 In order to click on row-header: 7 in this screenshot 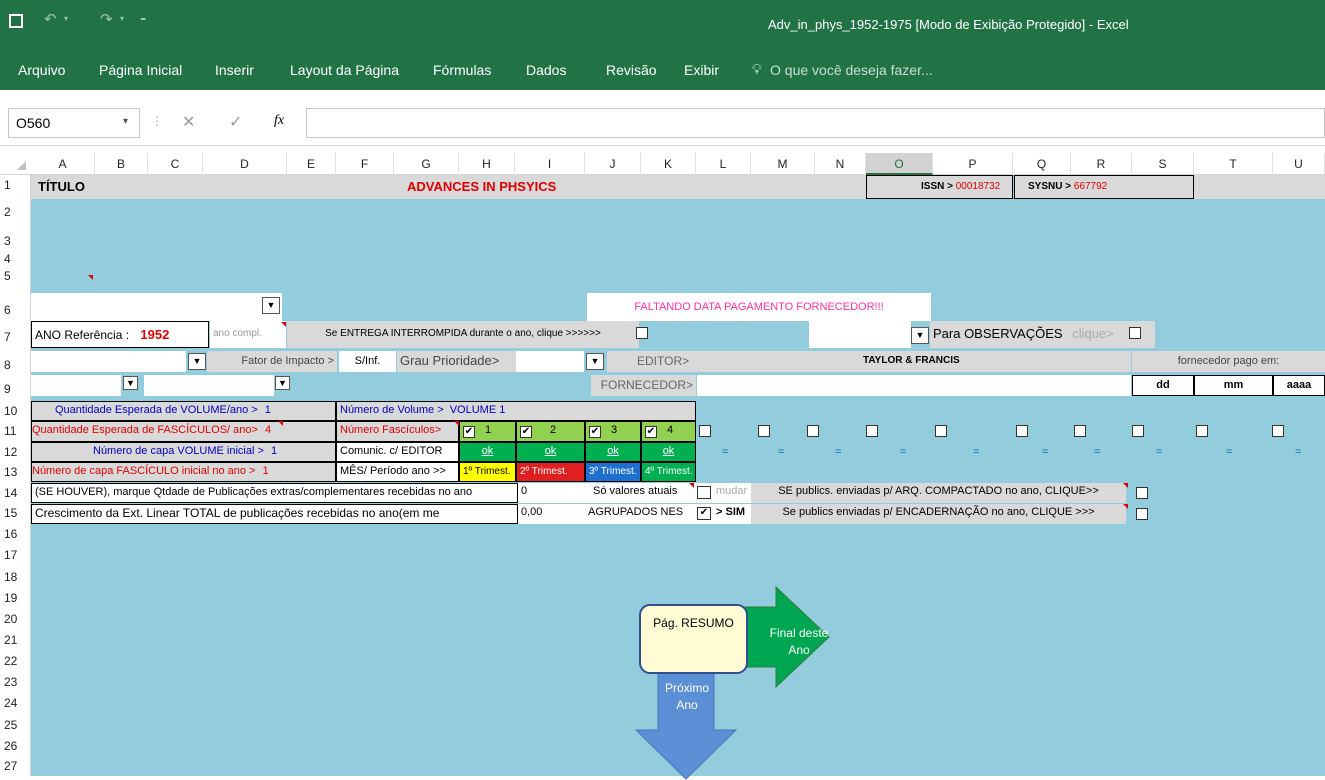, I will do `click(15, 337)`.